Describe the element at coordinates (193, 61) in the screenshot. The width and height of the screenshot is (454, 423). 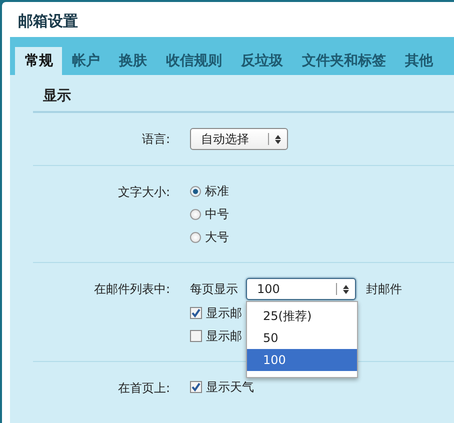
I see `tab: 收信规则` at that location.